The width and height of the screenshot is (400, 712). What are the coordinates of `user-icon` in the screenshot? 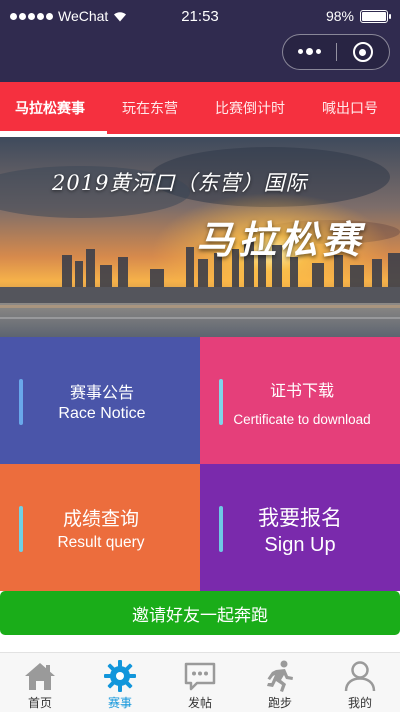 It's located at (360, 676).